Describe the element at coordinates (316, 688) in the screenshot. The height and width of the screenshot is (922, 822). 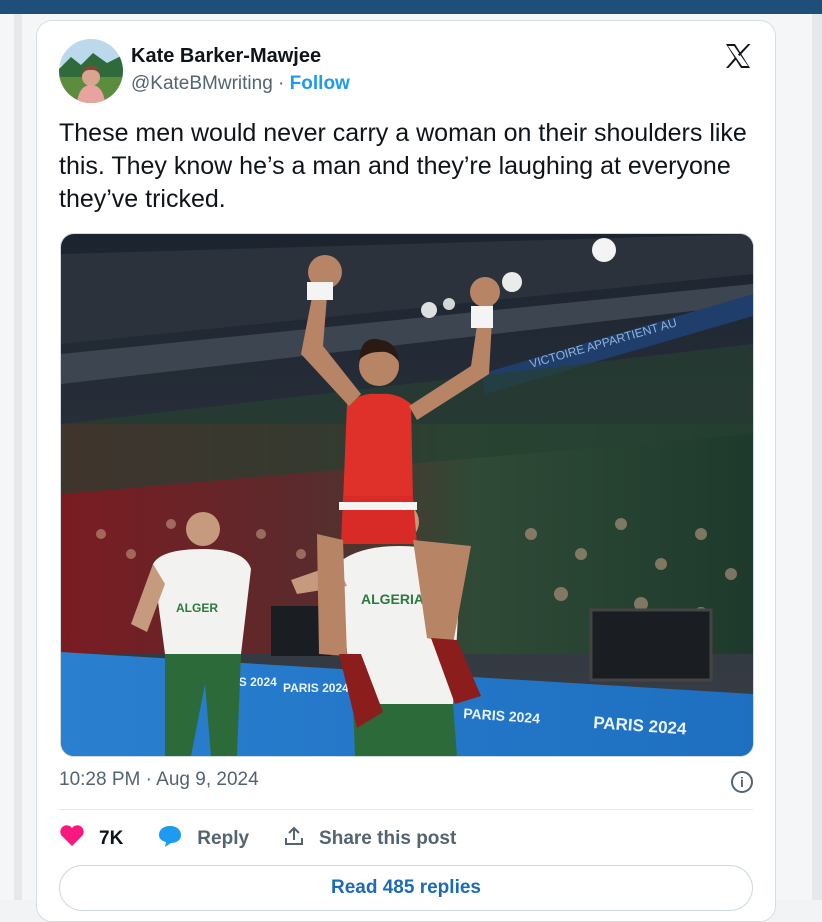
I see `banner-text-2: PARIS 2024` at that location.